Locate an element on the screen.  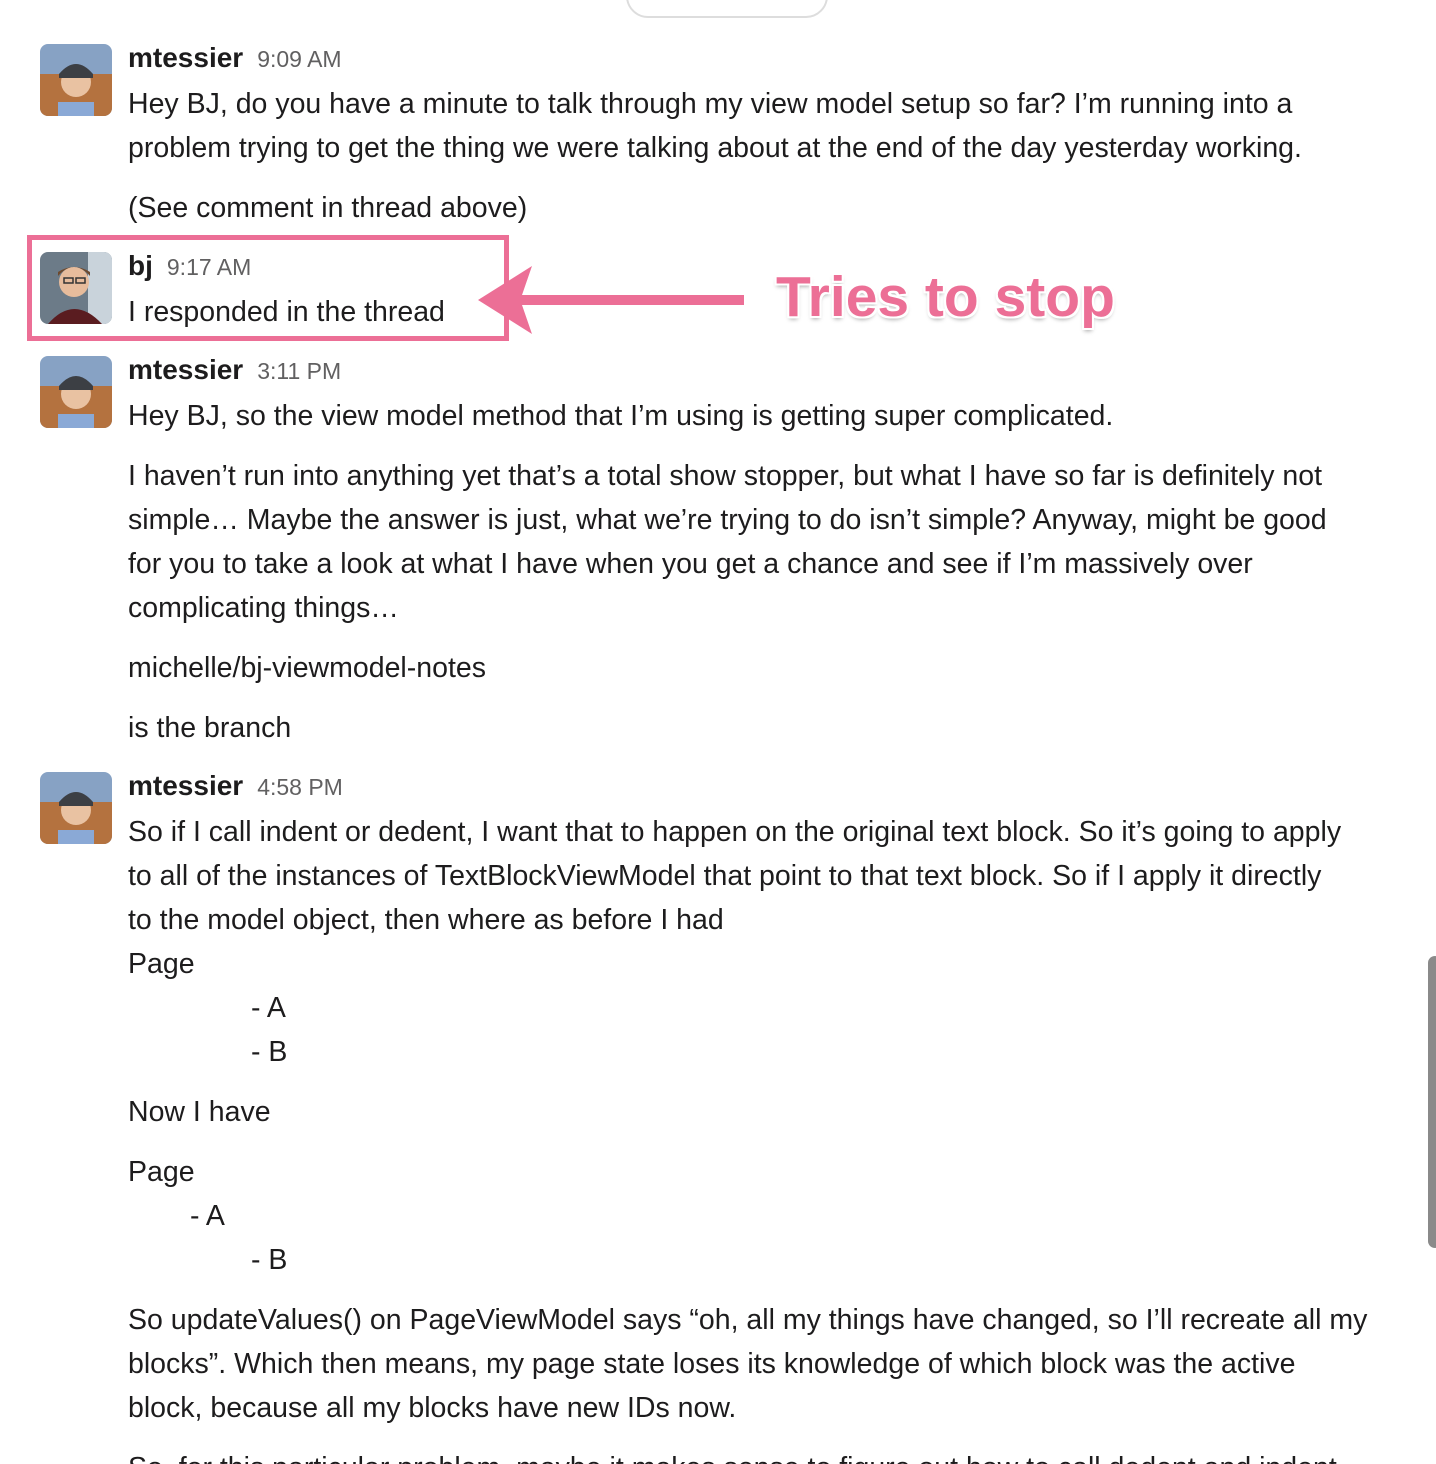
message-timestamp: 3:11 PM is located at coordinates (299, 371).